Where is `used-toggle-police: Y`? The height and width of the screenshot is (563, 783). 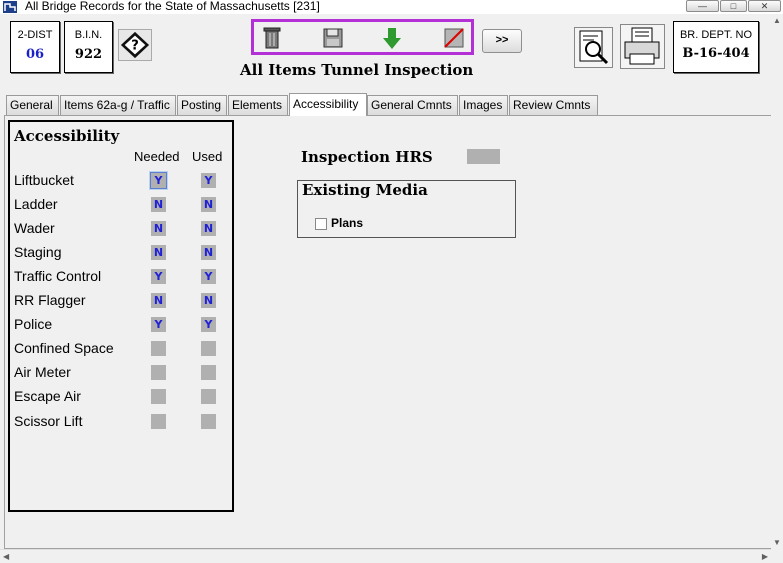
used-toggle-police: Y is located at coordinates (208, 324).